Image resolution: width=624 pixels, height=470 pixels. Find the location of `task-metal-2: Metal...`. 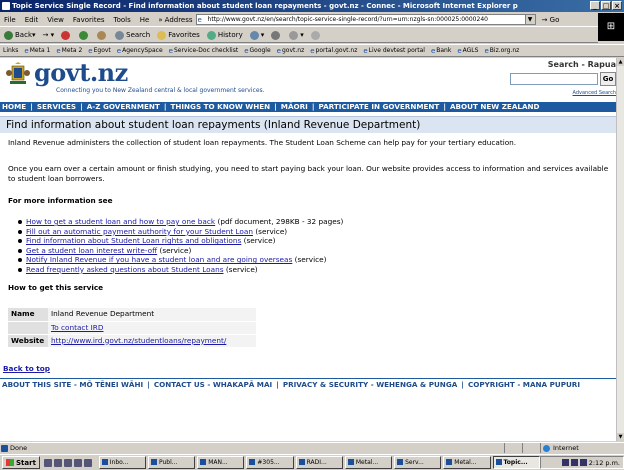

task-metal-2: Metal... is located at coordinates (467, 462).